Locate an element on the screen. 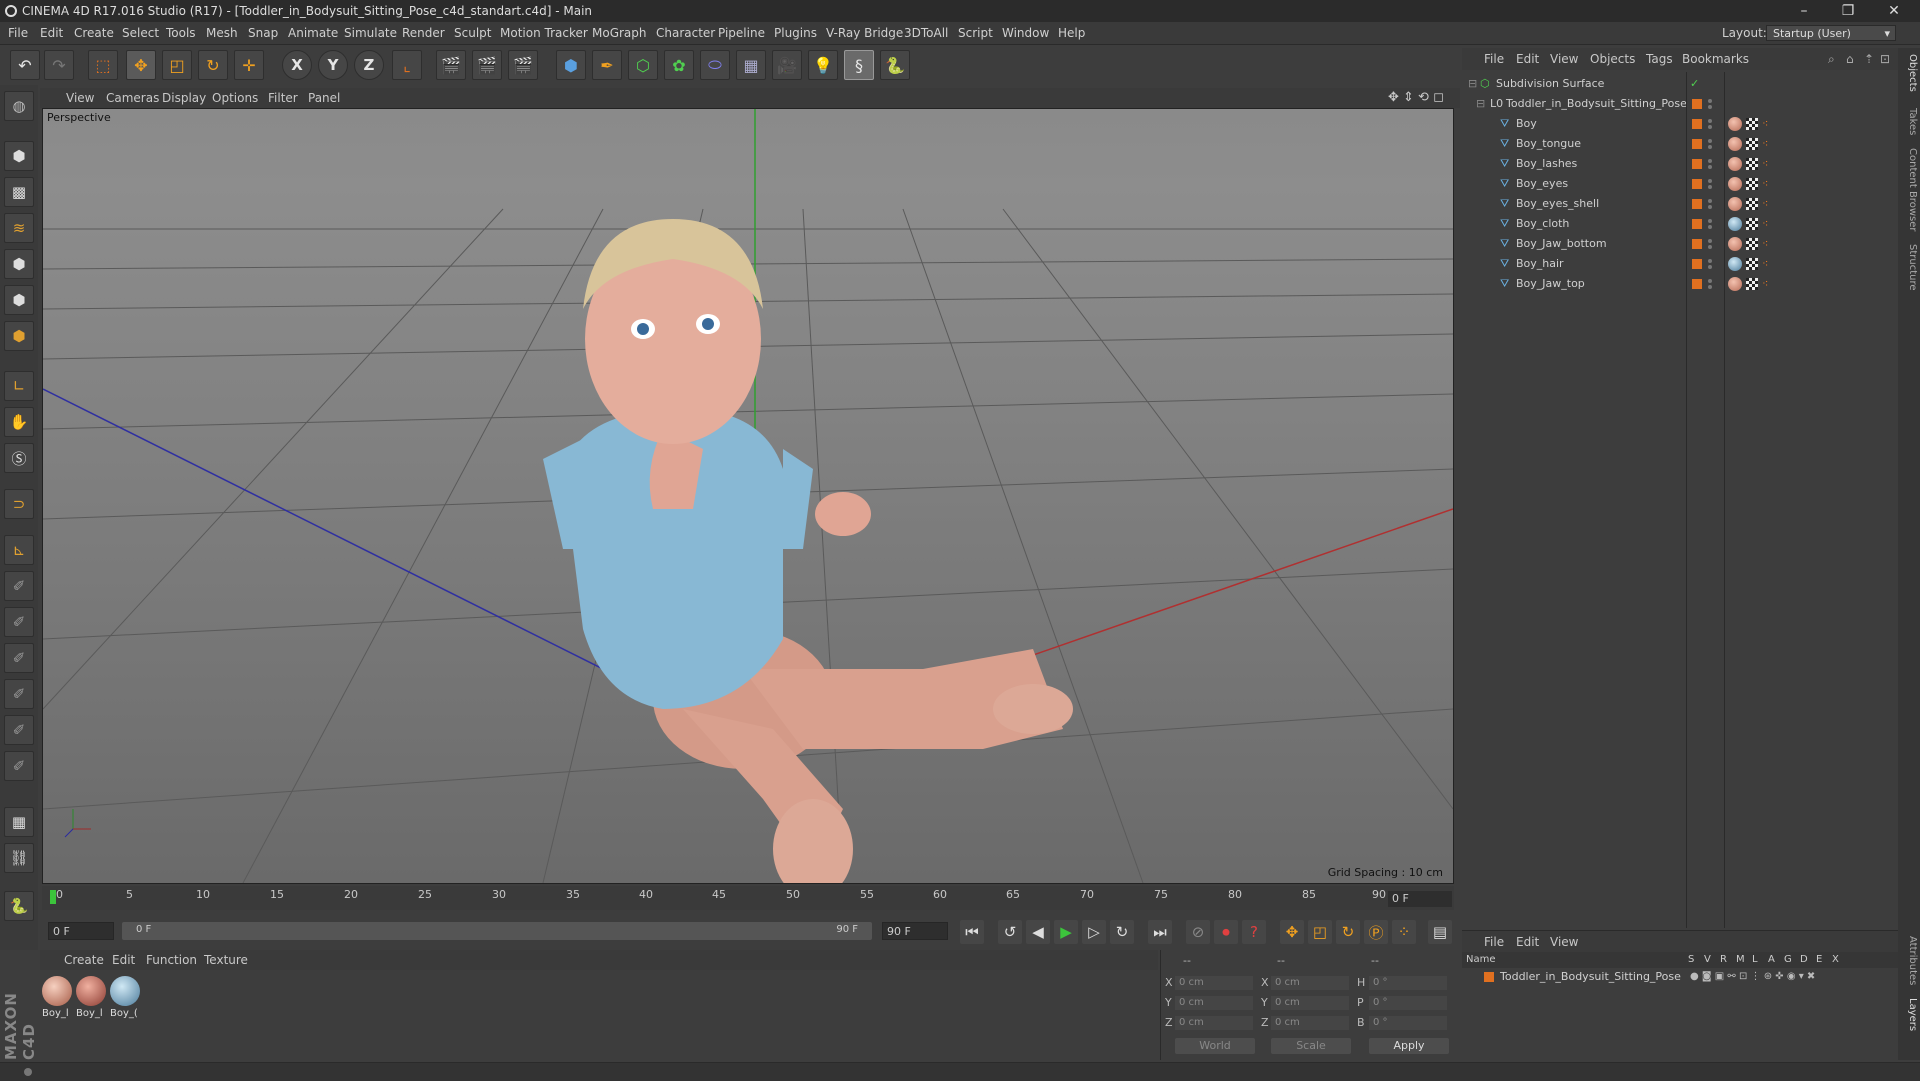  key-rotation-button: ↻ is located at coordinates (1348, 932).